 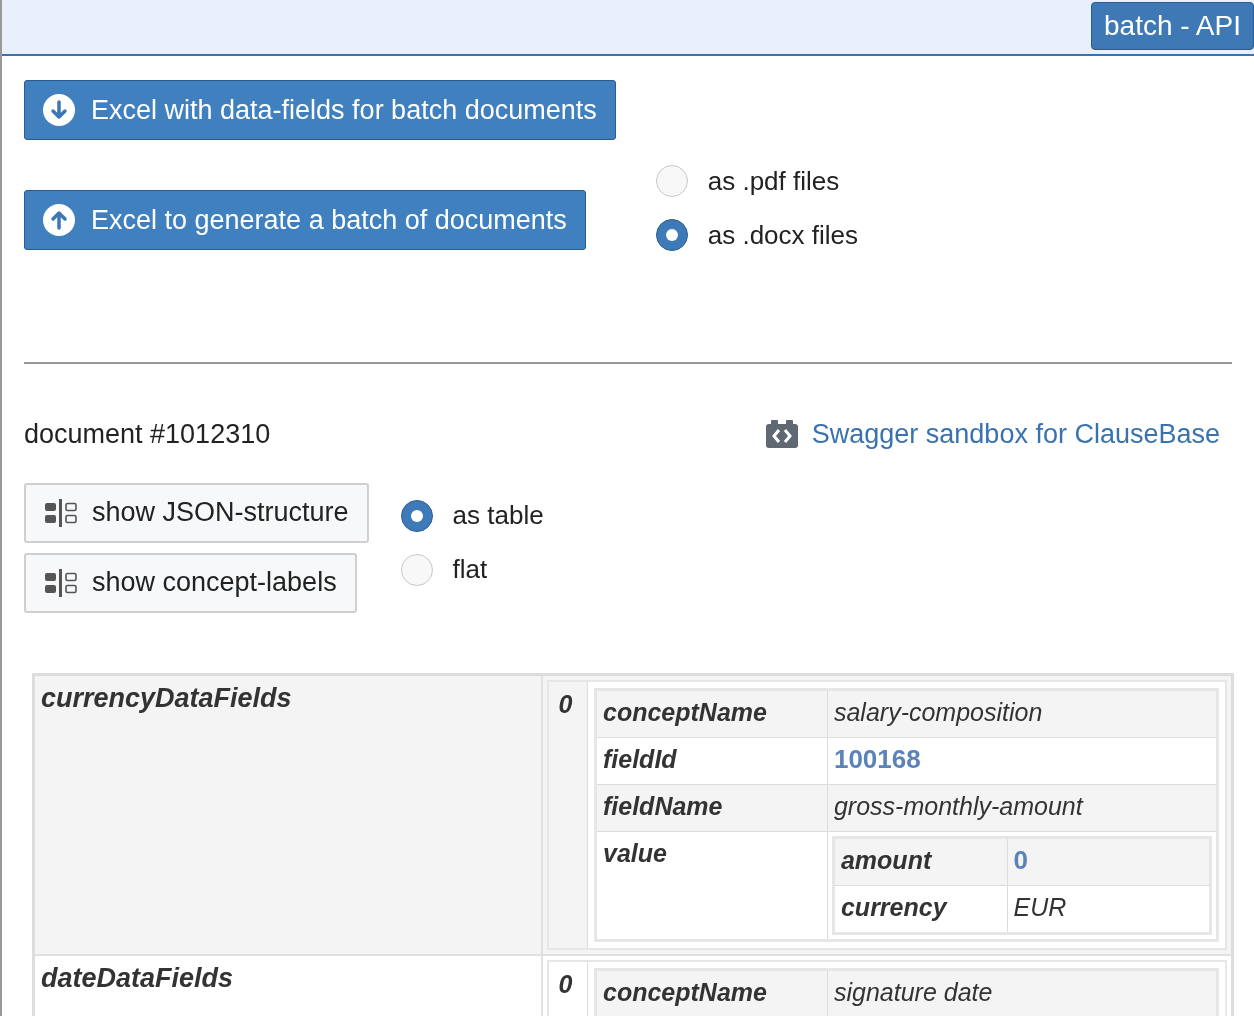 I want to click on view-toggle-button: show JSON-structure, so click(x=196, y=512).